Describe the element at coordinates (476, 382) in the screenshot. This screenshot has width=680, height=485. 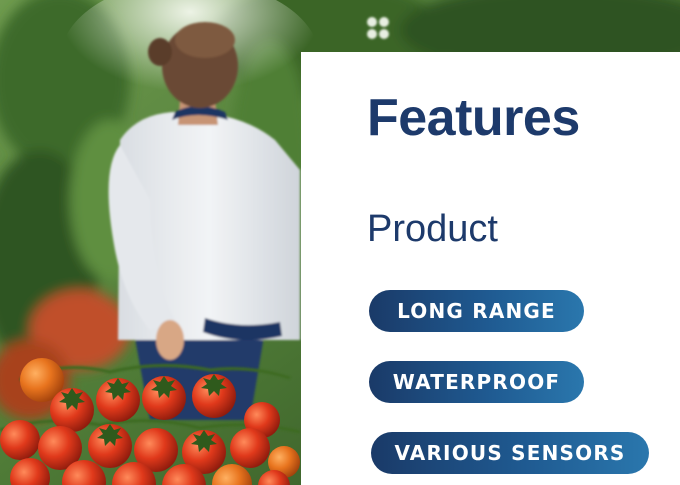
I see `tag-waterproof: WATERPROOF` at that location.